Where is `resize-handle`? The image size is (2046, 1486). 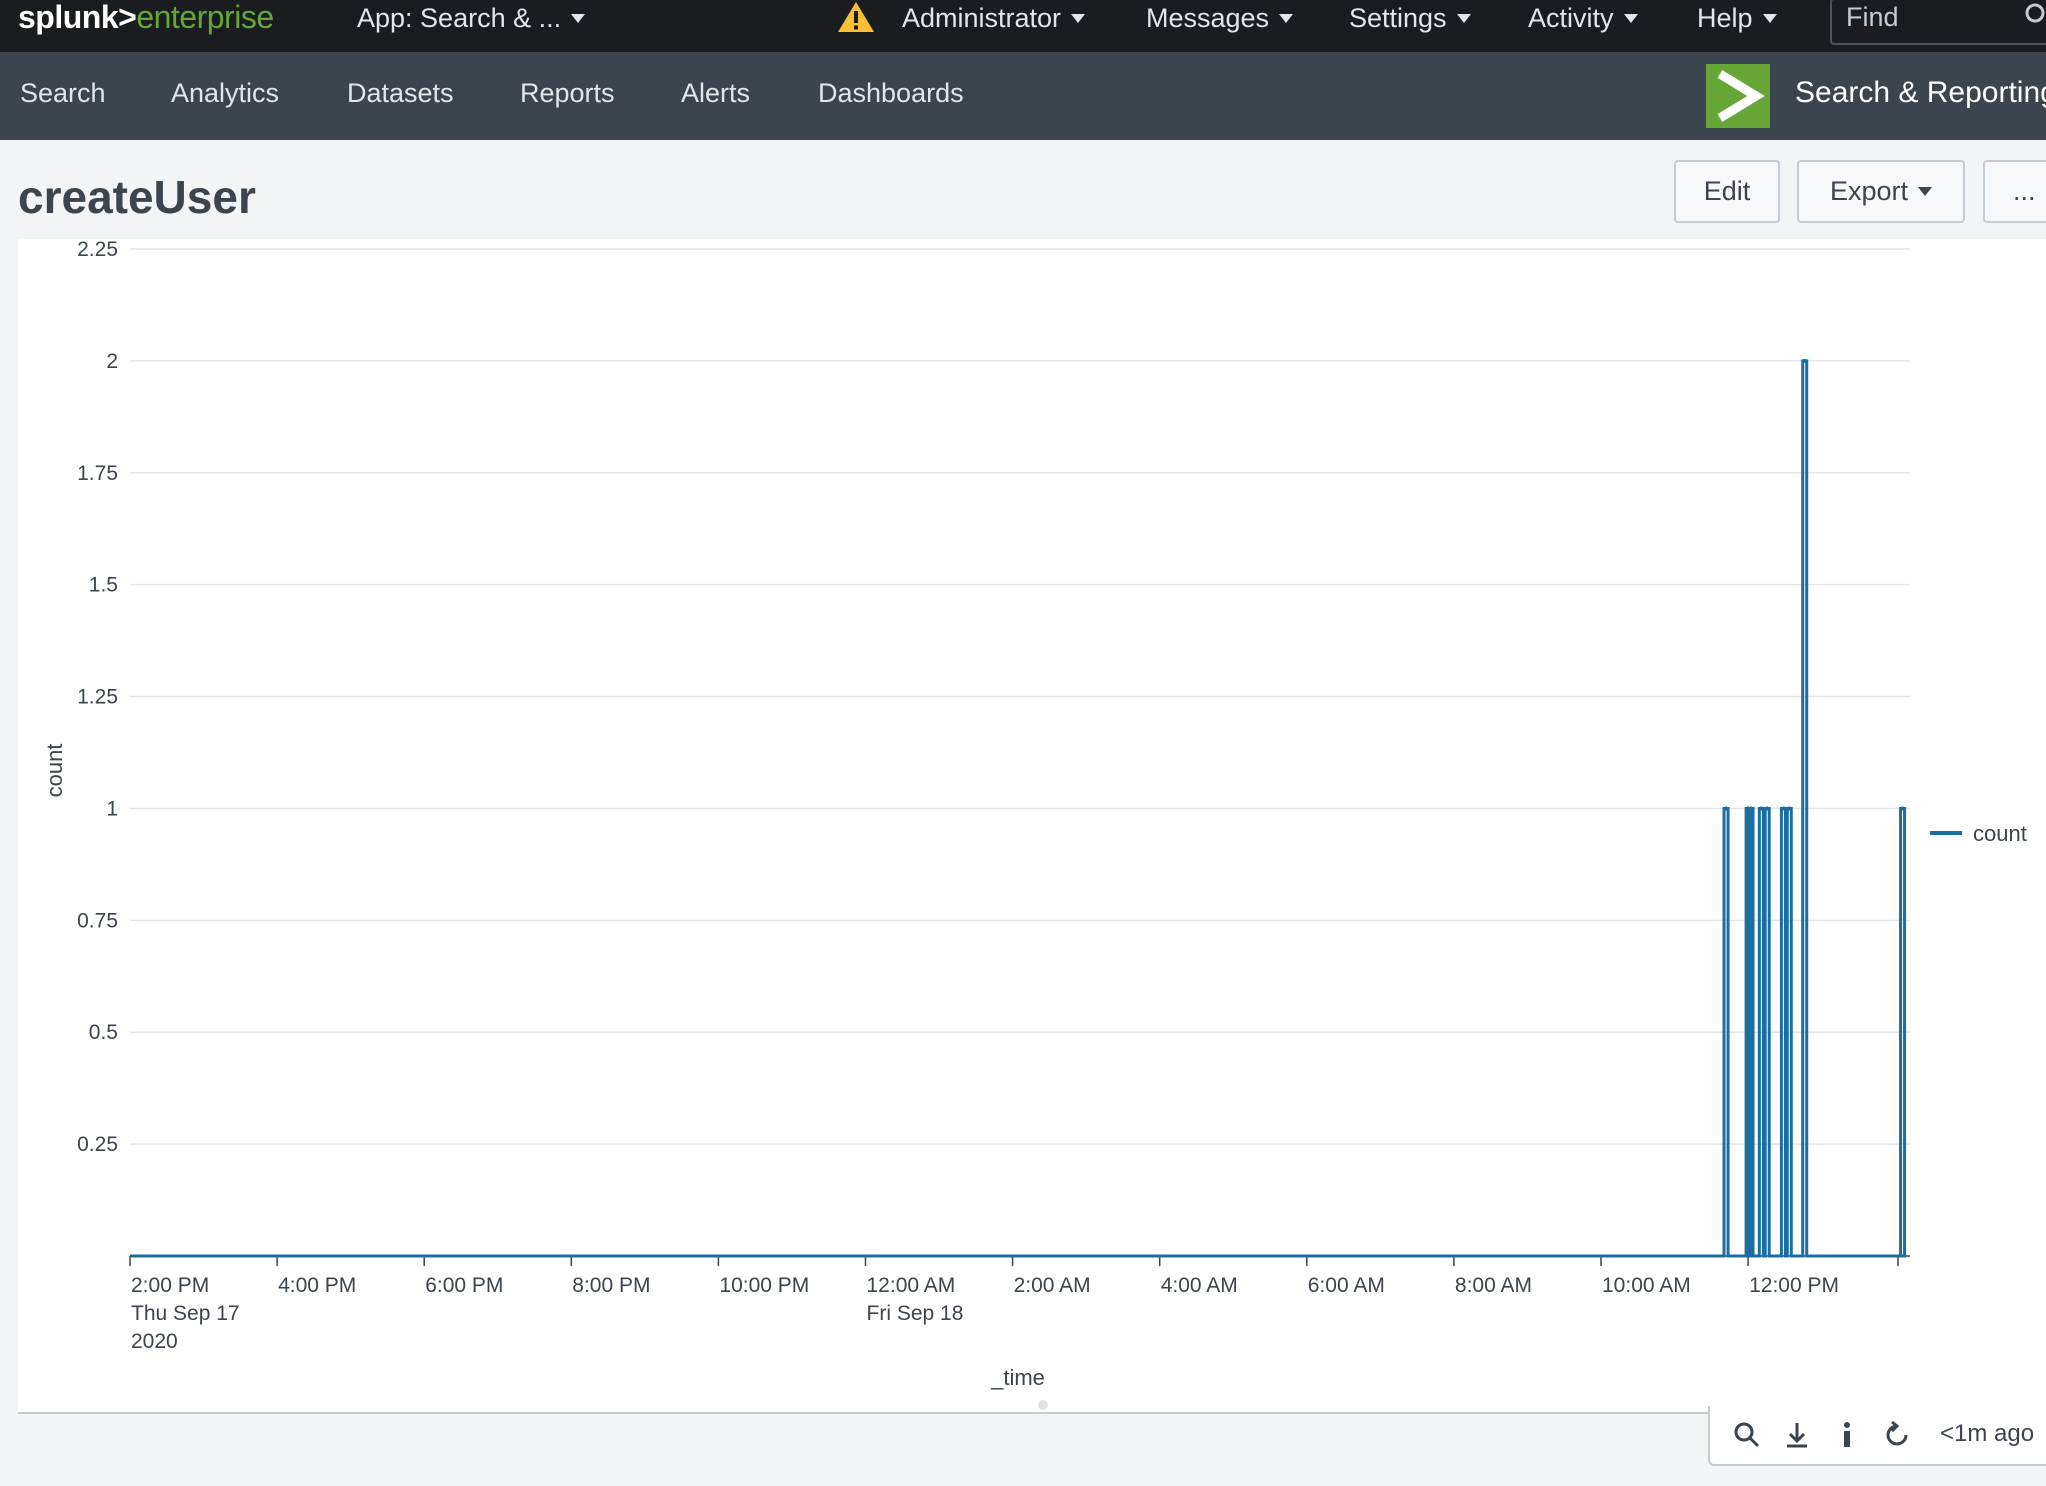
resize-handle is located at coordinates (1043, 1405).